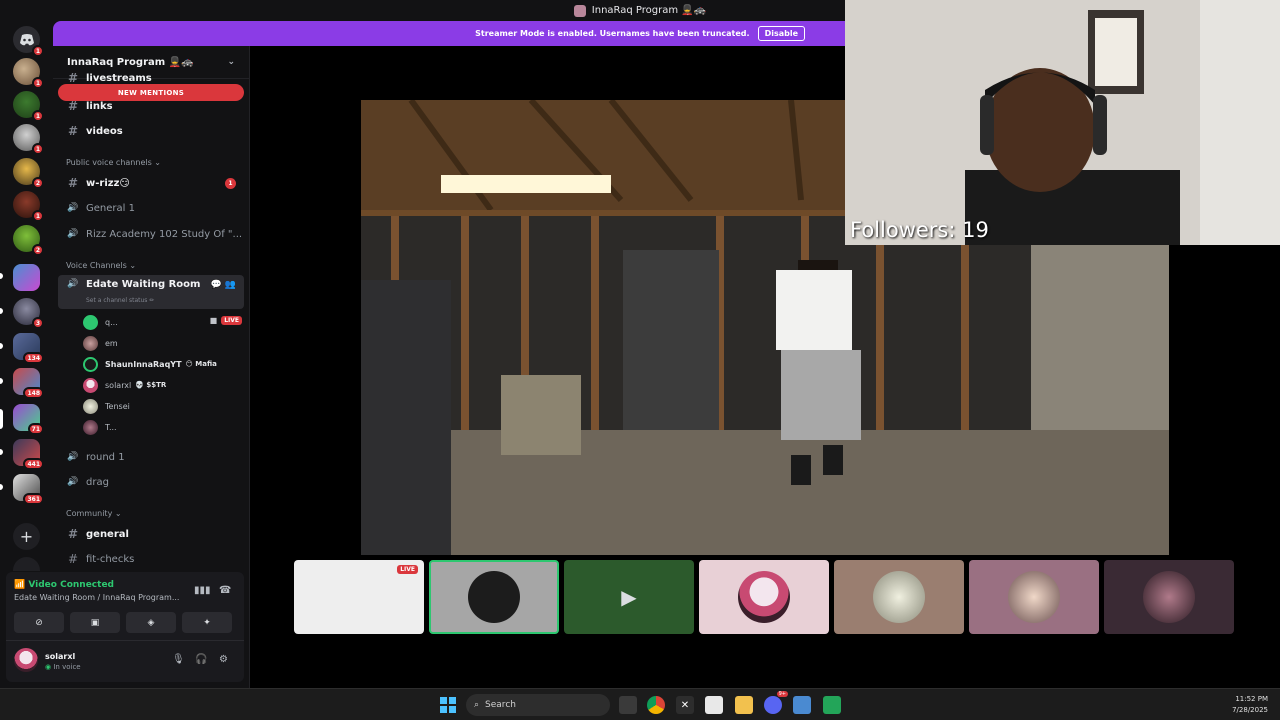 The width and height of the screenshot is (1280, 720). I want to click on unread-badge: 1, so click(37, 216).